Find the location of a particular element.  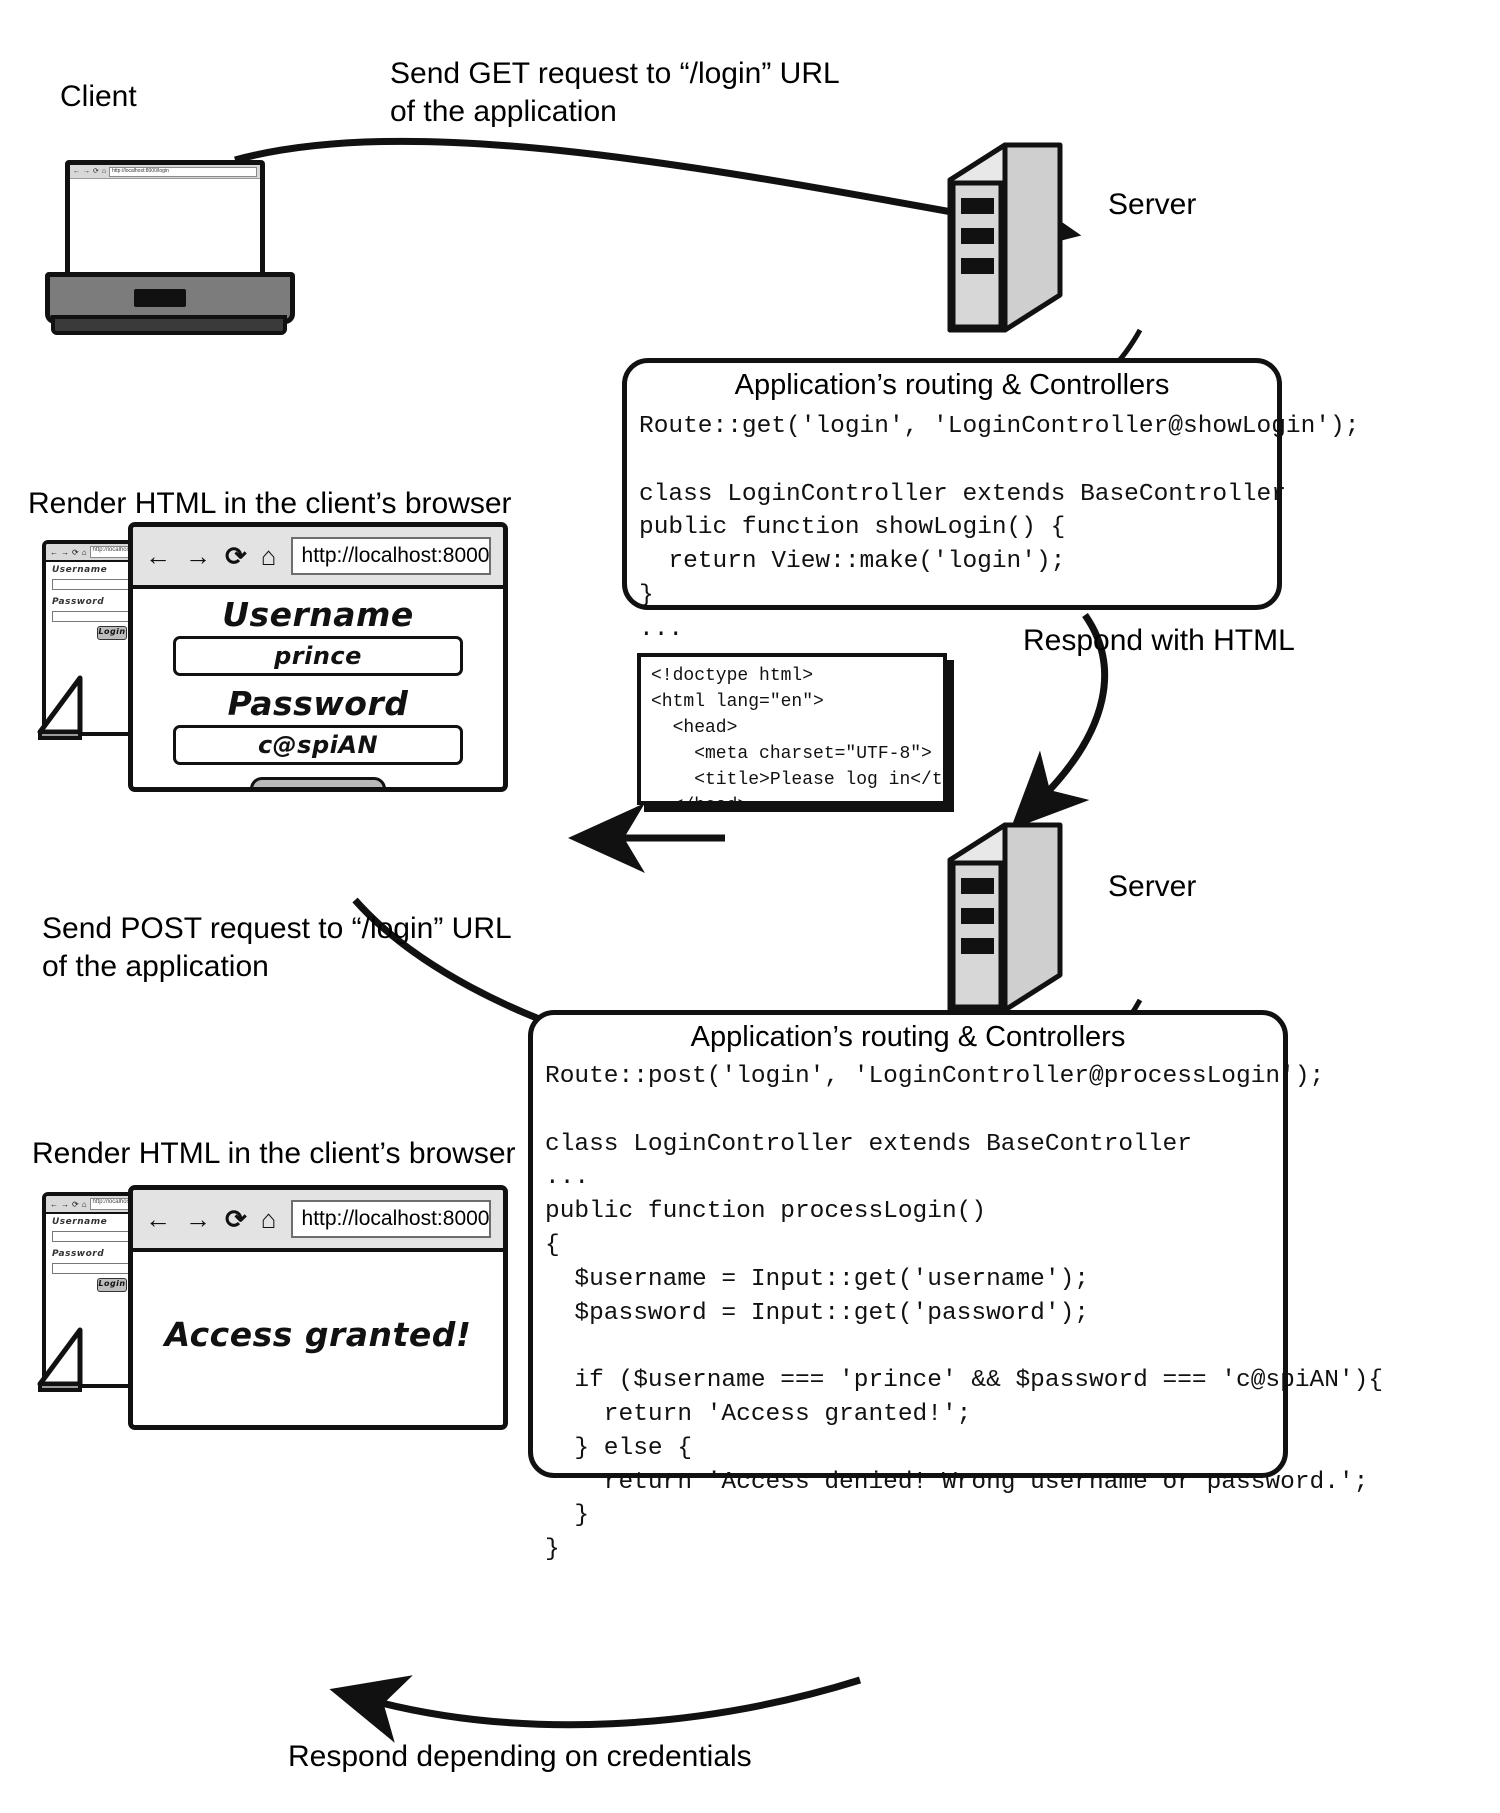

browser-toolbar-login: ← → ⟳ ⌂ http://localhost:8000/login is located at coordinates (318, 558).